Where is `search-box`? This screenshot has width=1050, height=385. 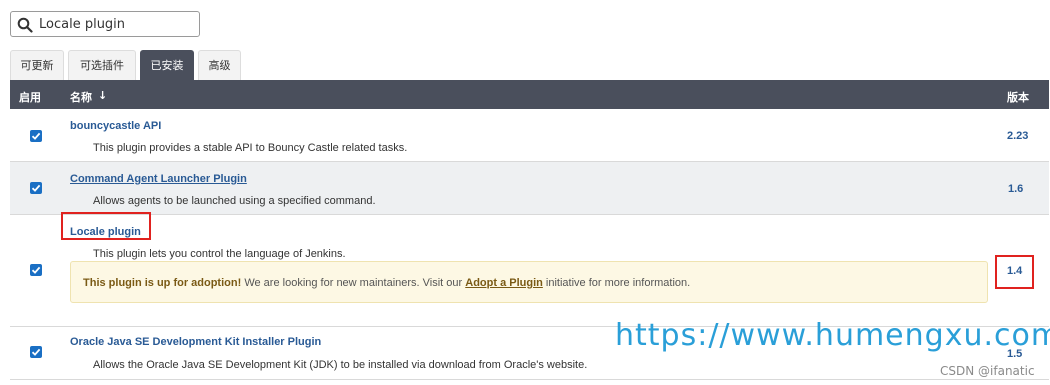 search-box is located at coordinates (105, 24).